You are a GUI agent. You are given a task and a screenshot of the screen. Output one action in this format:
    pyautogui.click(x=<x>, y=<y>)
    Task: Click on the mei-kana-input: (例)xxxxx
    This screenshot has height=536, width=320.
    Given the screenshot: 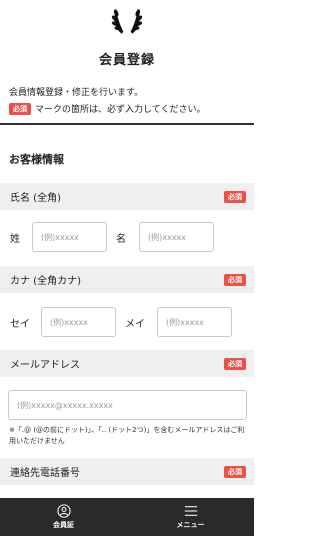 What is the action you would take?
    pyautogui.click(x=194, y=322)
    